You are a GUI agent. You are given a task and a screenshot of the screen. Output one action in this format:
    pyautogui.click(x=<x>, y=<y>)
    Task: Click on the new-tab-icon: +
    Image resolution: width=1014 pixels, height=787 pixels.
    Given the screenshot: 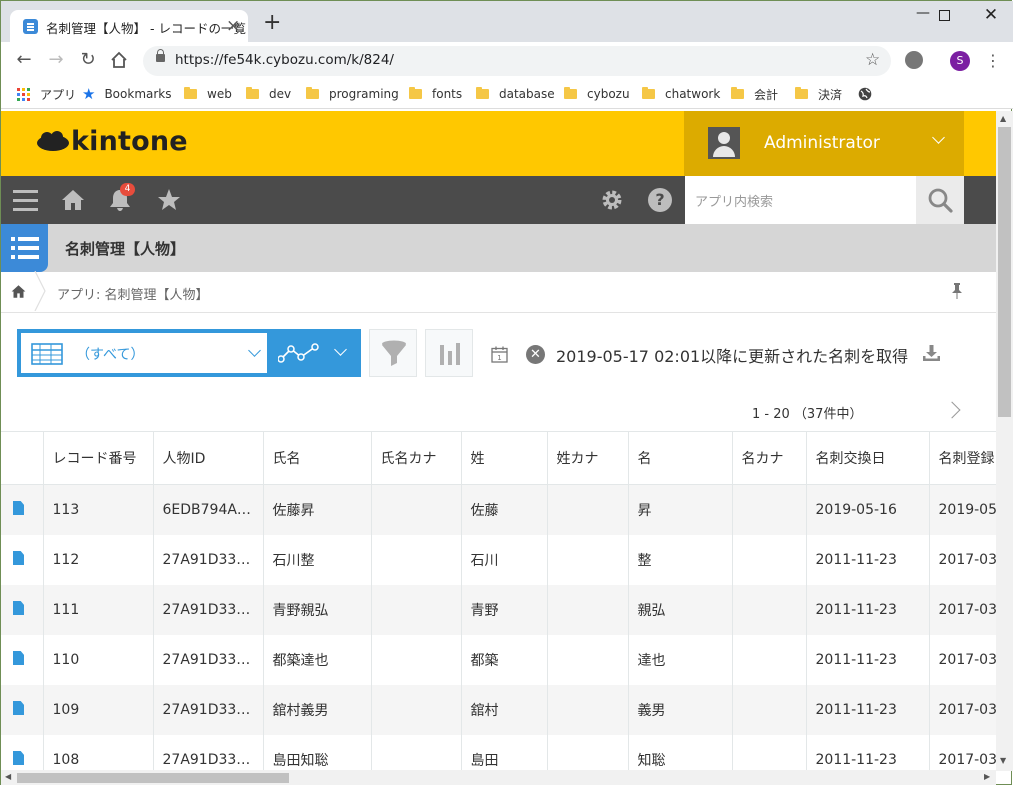 What is the action you would take?
    pyautogui.click(x=272, y=23)
    